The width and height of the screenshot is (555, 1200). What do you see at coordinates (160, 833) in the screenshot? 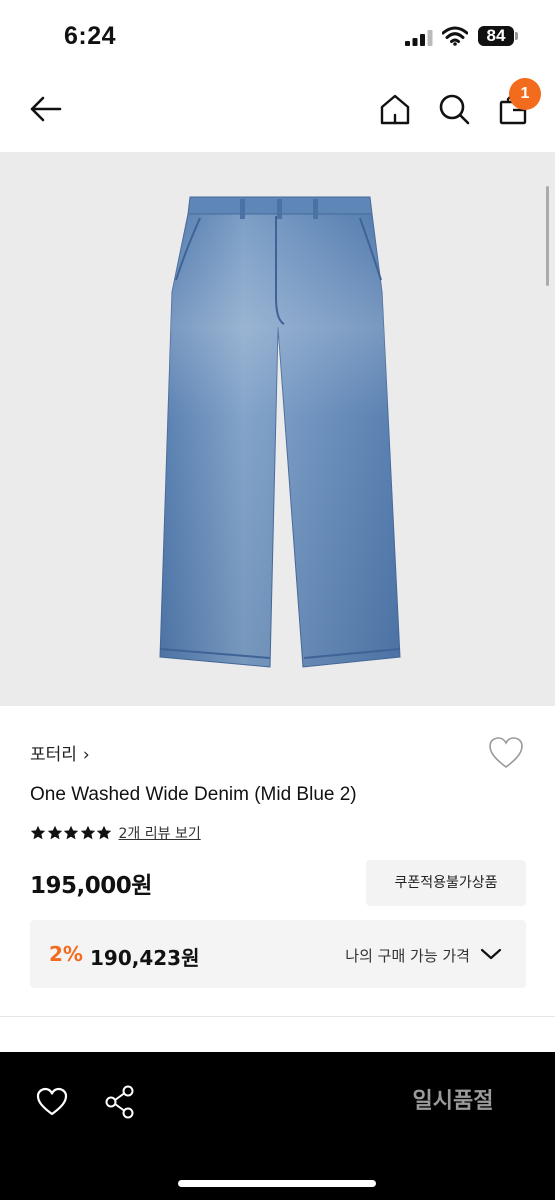
I see `review-link: 2개 리뷰 보기` at bounding box center [160, 833].